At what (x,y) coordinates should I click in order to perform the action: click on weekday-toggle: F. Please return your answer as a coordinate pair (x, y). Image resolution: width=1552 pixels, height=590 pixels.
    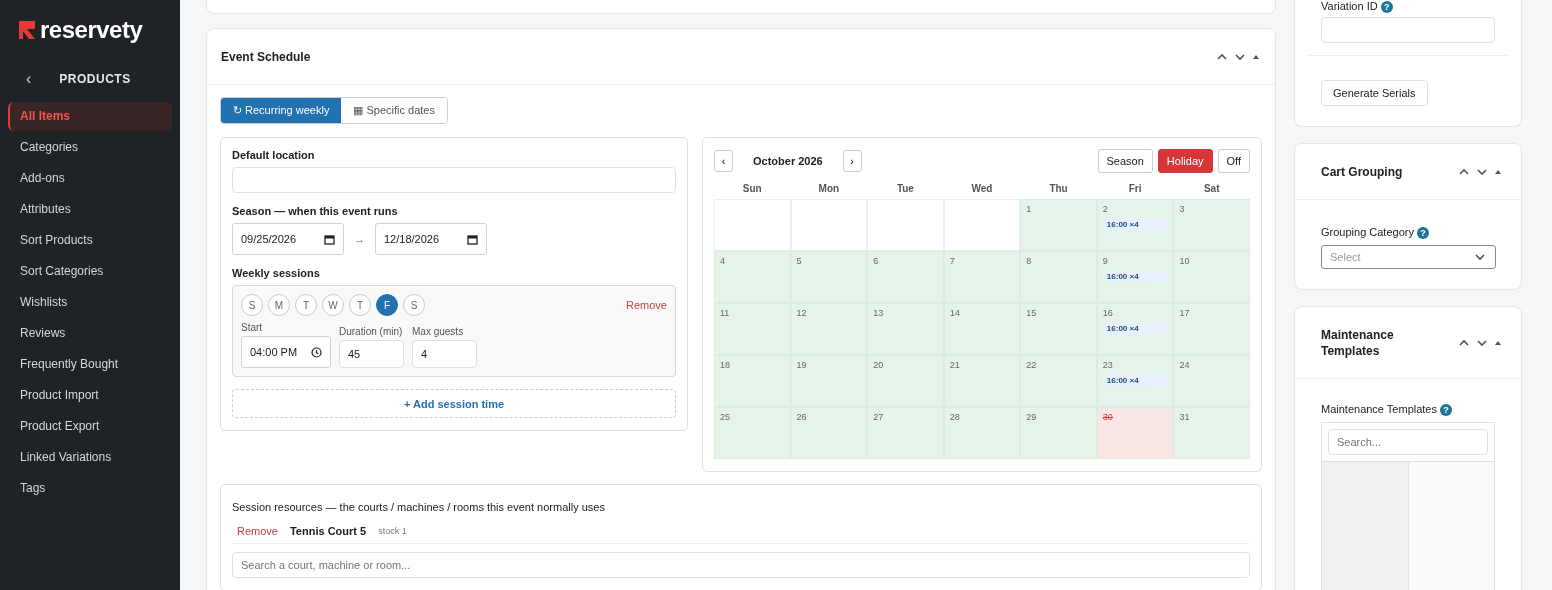
    Looking at the image, I should click on (387, 305).